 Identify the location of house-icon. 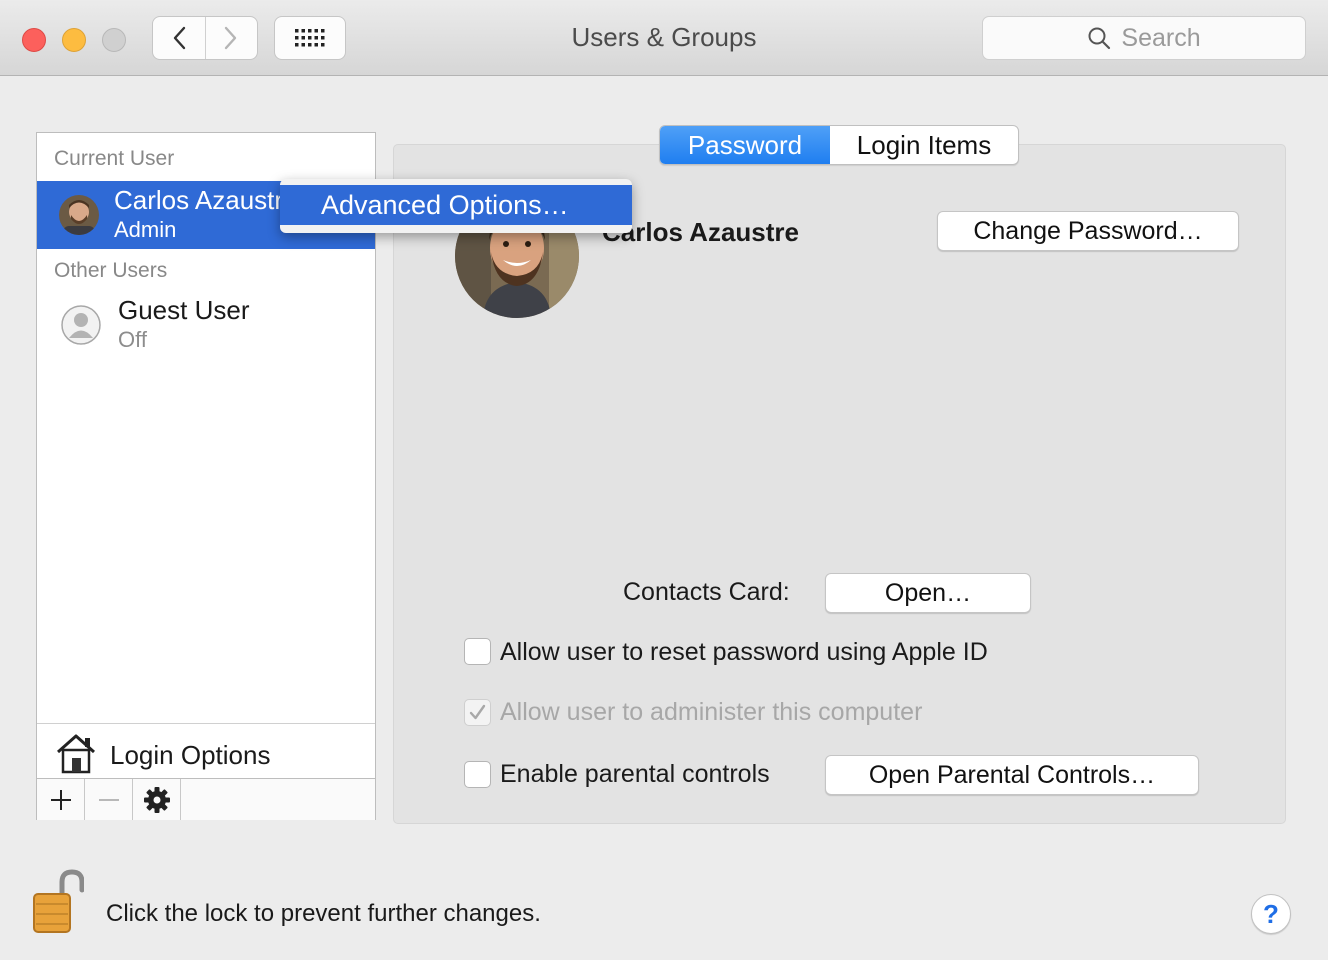
(76, 754).